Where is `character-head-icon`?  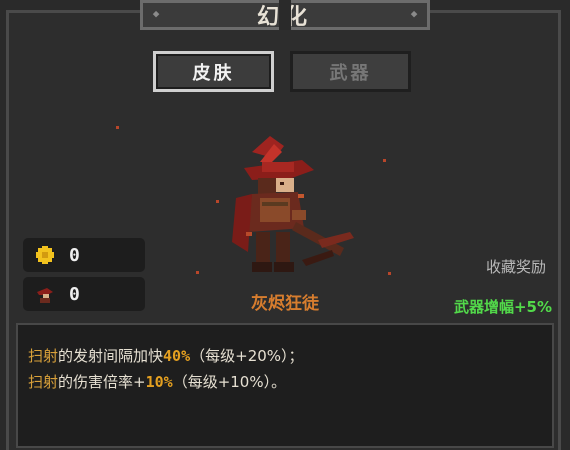
character-head-icon is located at coordinates (45, 294).